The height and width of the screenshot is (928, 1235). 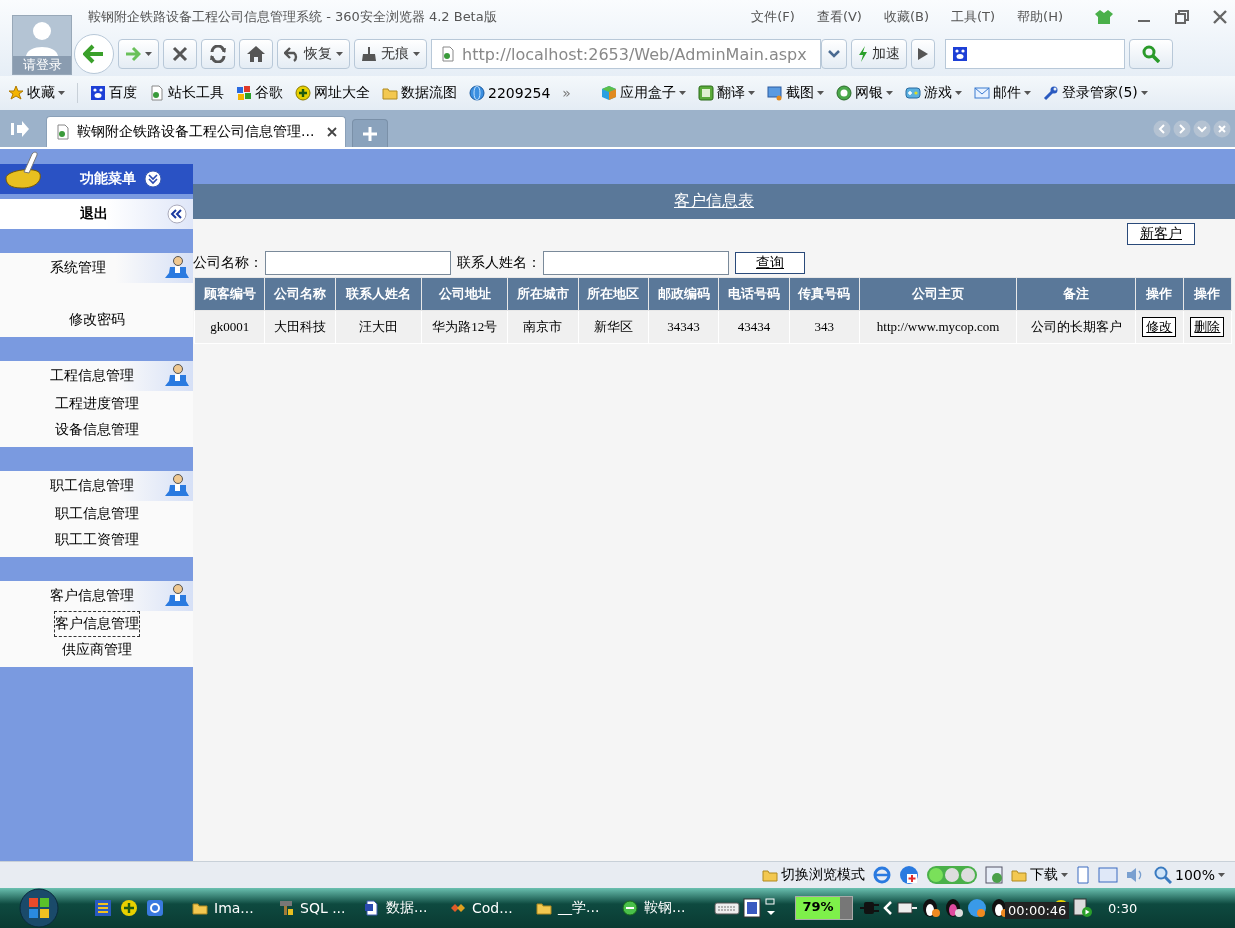 I want to click on table-cell: 34343, so click(x=683, y=327).